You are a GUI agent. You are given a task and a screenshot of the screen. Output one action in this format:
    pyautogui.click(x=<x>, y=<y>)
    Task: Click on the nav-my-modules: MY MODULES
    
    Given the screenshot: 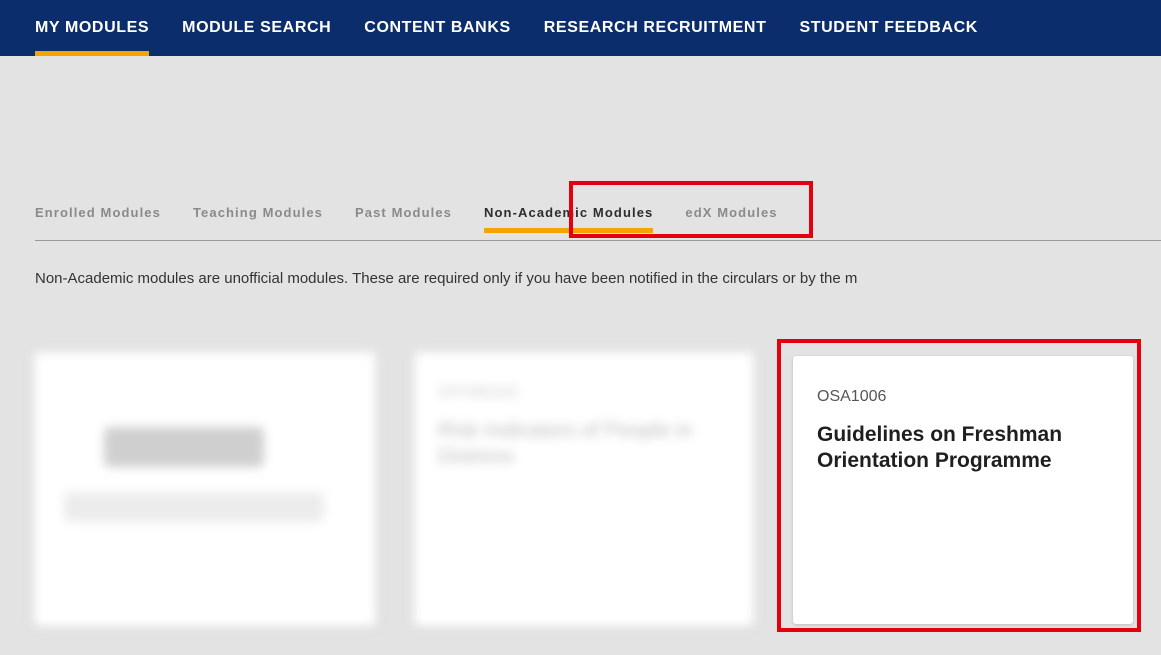 What is the action you would take?
    pyautogui.click(x=92, y=28)
    